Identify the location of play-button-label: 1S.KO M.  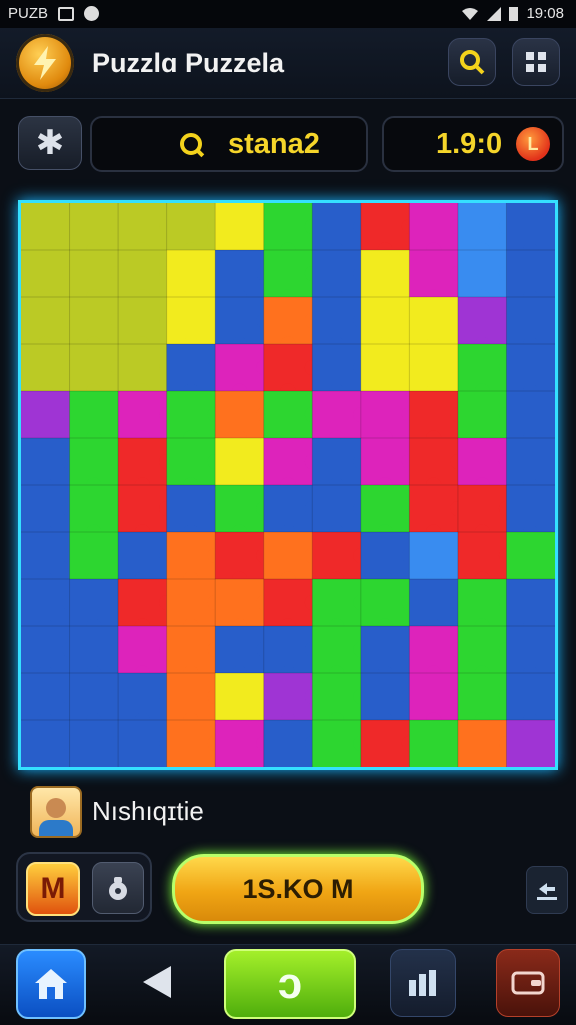
(298, 888).